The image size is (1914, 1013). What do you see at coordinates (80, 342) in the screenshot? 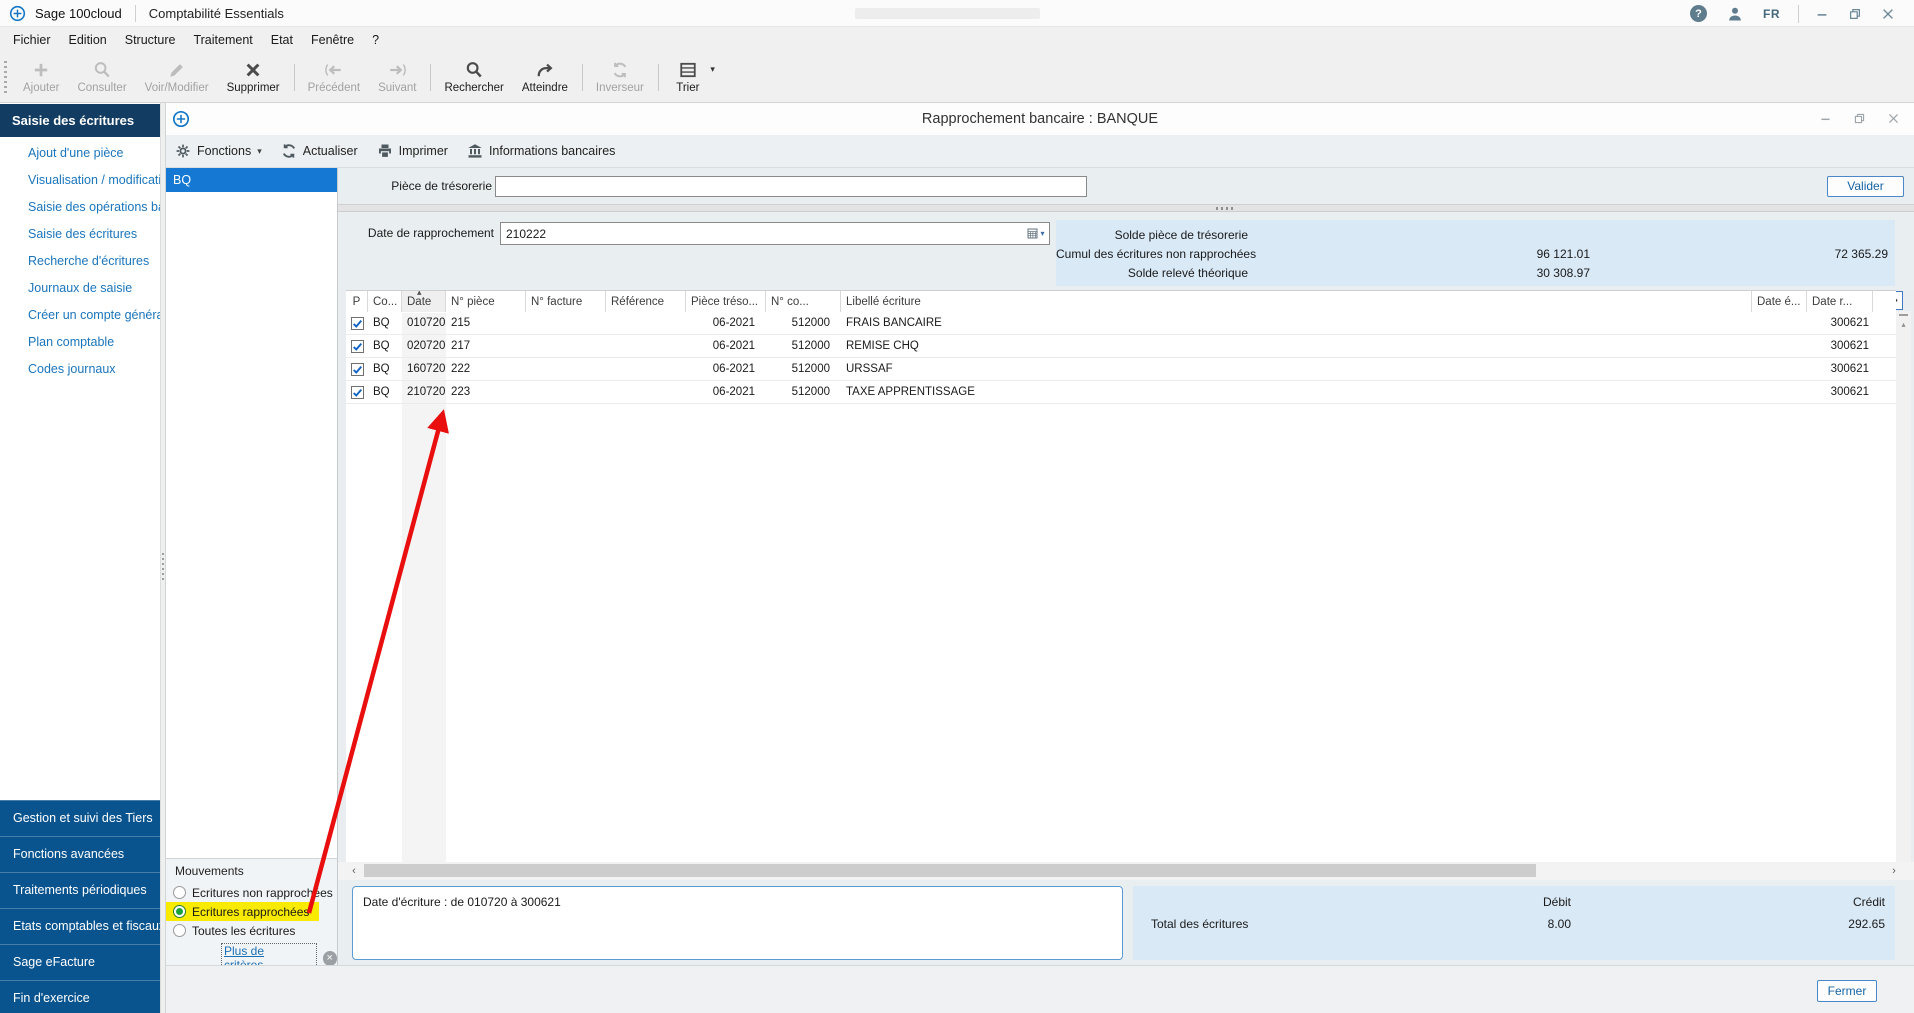
I see `sidebar-item: Plan comptable` at bounding box center [80, 342].